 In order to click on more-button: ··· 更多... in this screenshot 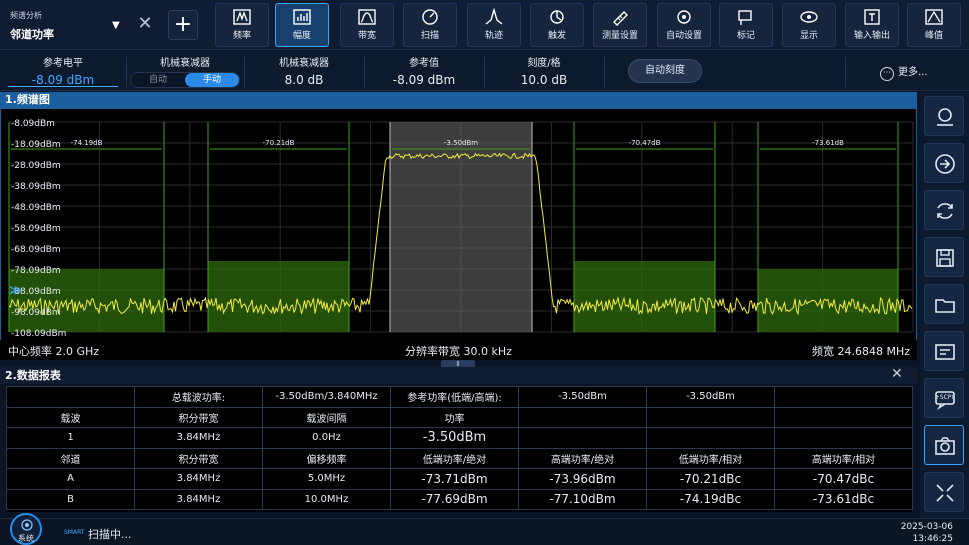, I will do `click(904, 72)`.